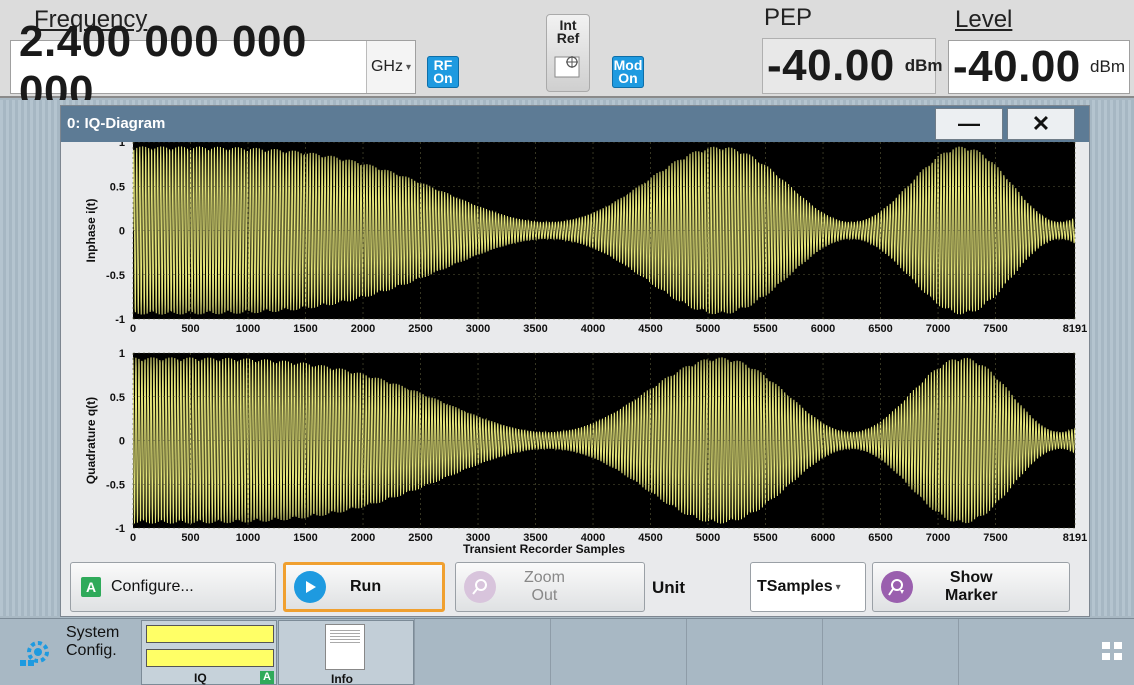 Image resolution: width=1134 pixels, height=685 pixels. I want to click on play-icon, so click(310, 587).